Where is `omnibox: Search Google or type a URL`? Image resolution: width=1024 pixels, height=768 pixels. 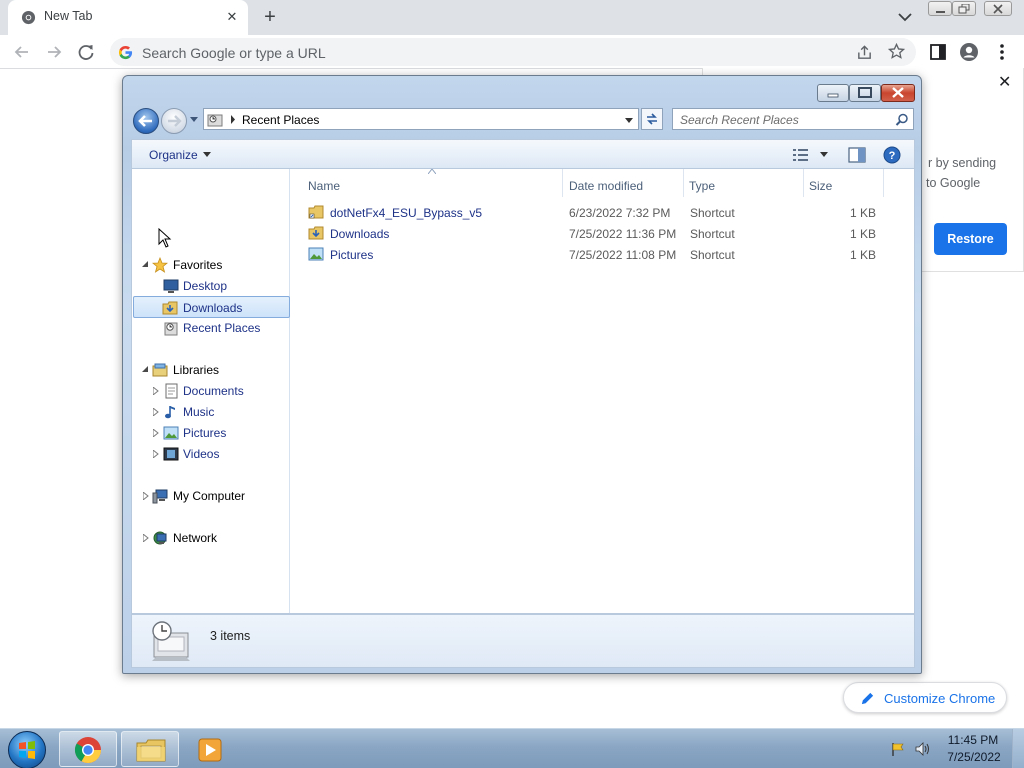
omnibox: Search Google or type a URL is located at coordinates (513, 52).